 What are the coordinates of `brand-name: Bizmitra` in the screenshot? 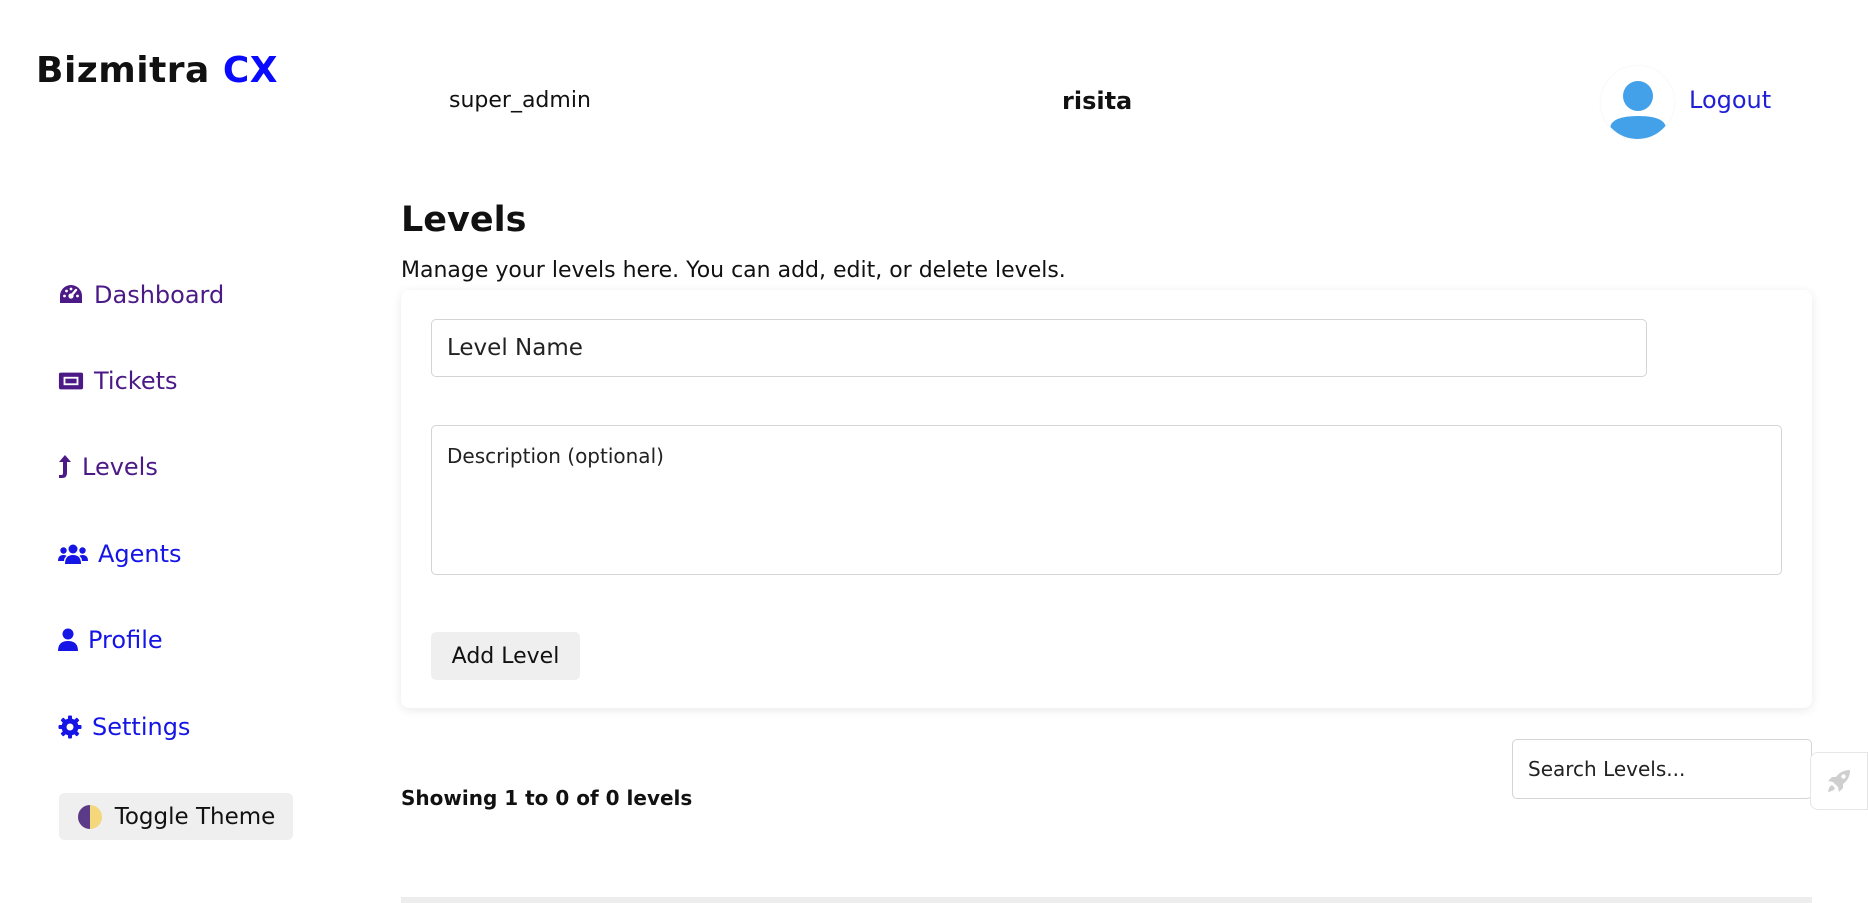 It's located at (123, 70).